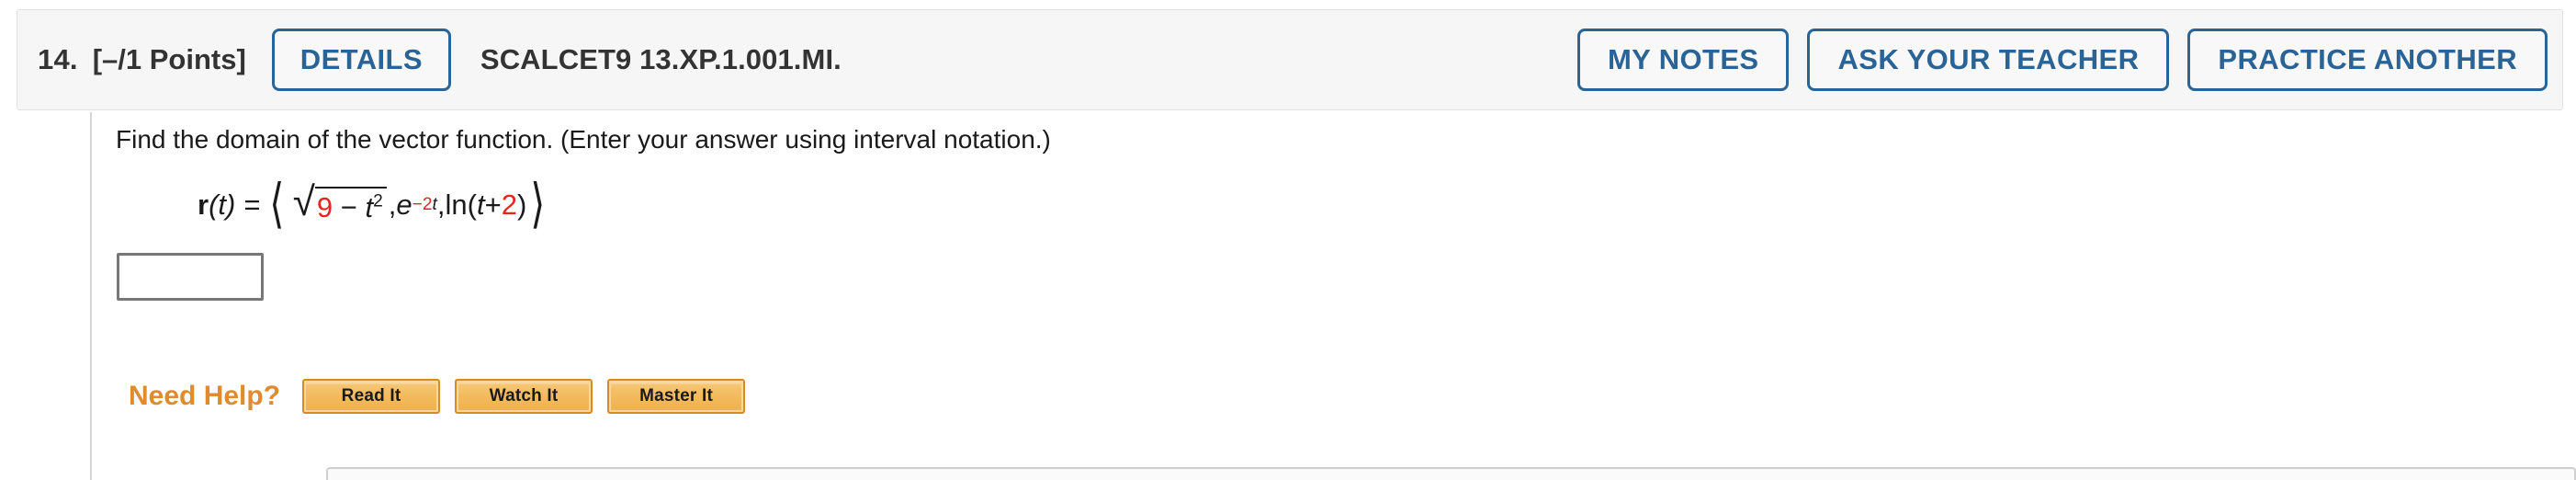  I want to click on formula-exp-coefficient: −2, so click(422, 205).